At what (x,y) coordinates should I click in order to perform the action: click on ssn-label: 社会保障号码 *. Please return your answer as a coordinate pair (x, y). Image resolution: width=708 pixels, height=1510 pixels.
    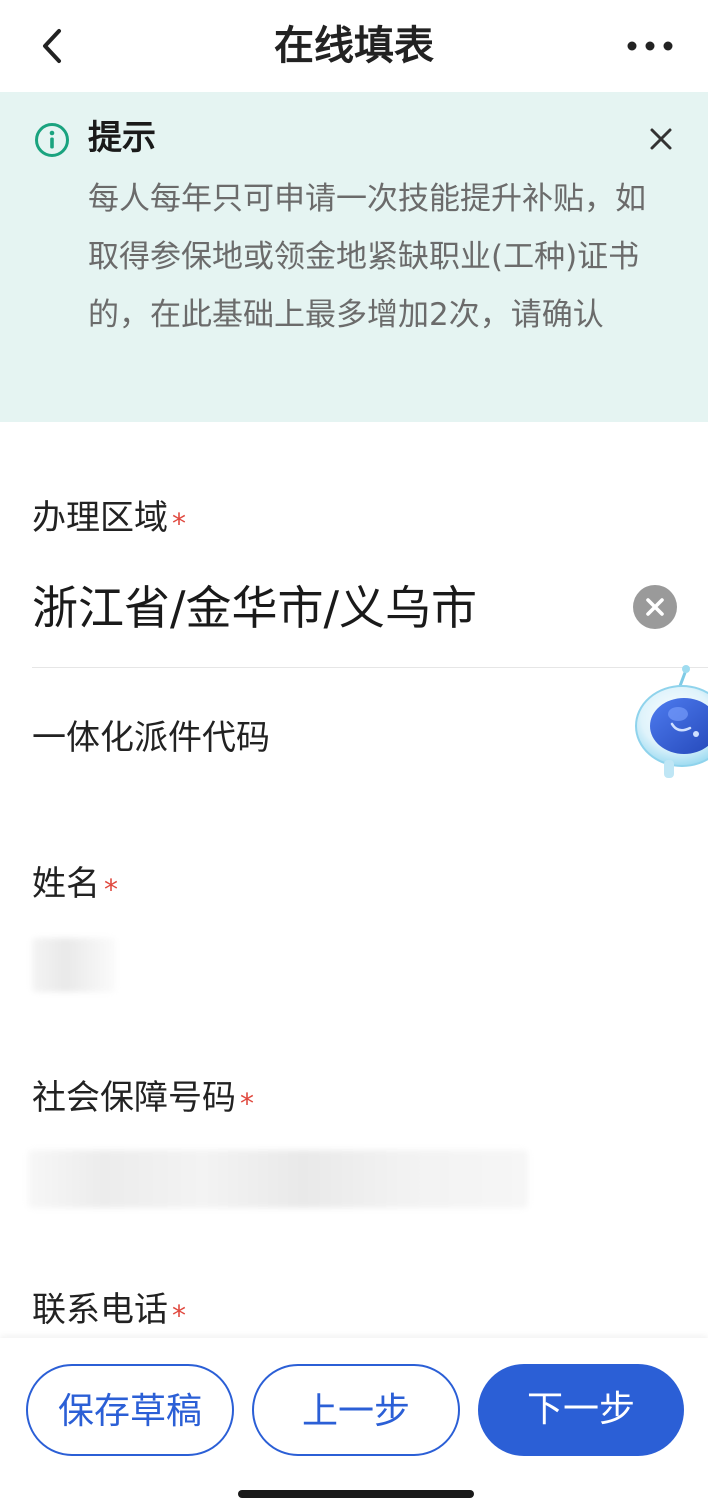
    Looking at the image, I should click on (143, 1101).